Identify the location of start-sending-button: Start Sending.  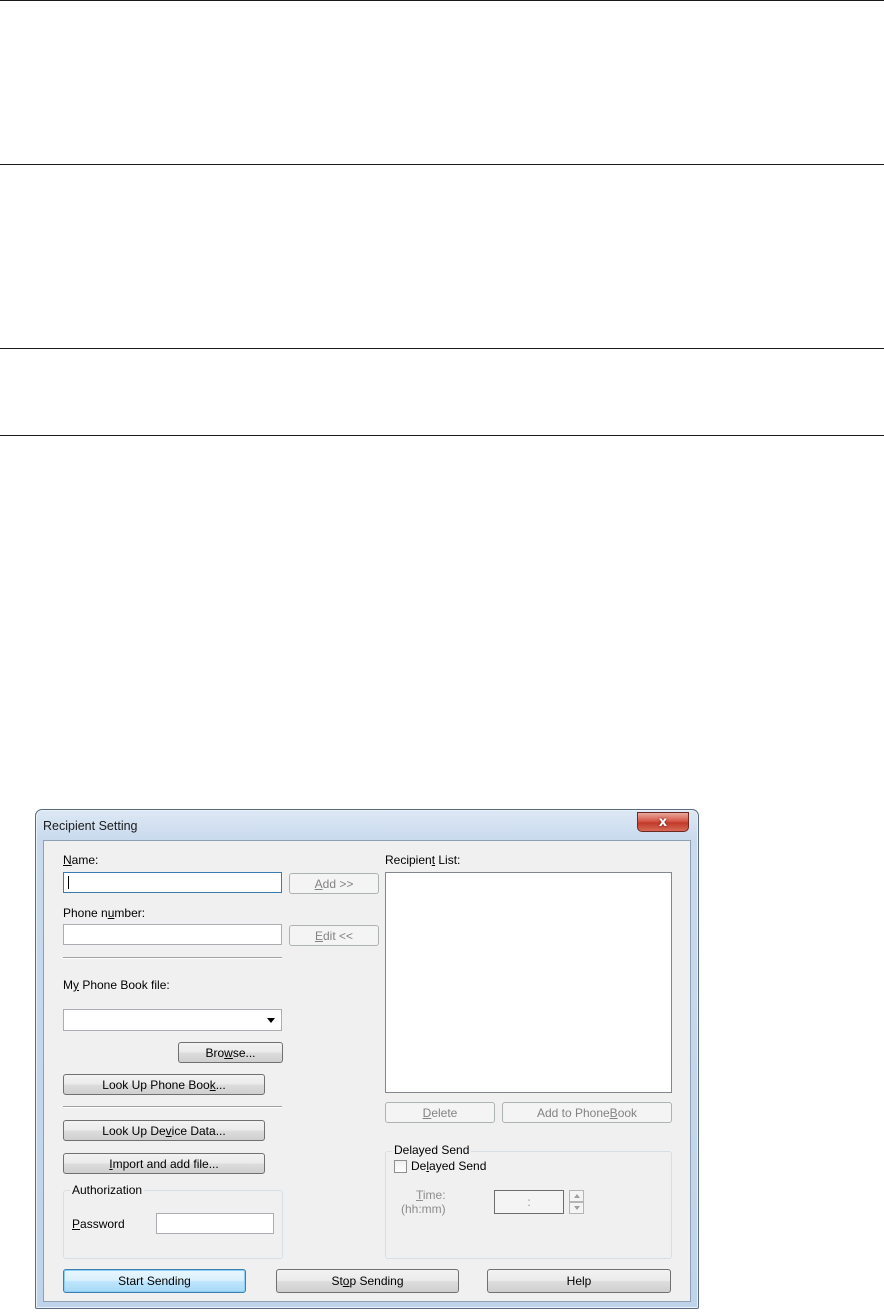
(154, 1281).